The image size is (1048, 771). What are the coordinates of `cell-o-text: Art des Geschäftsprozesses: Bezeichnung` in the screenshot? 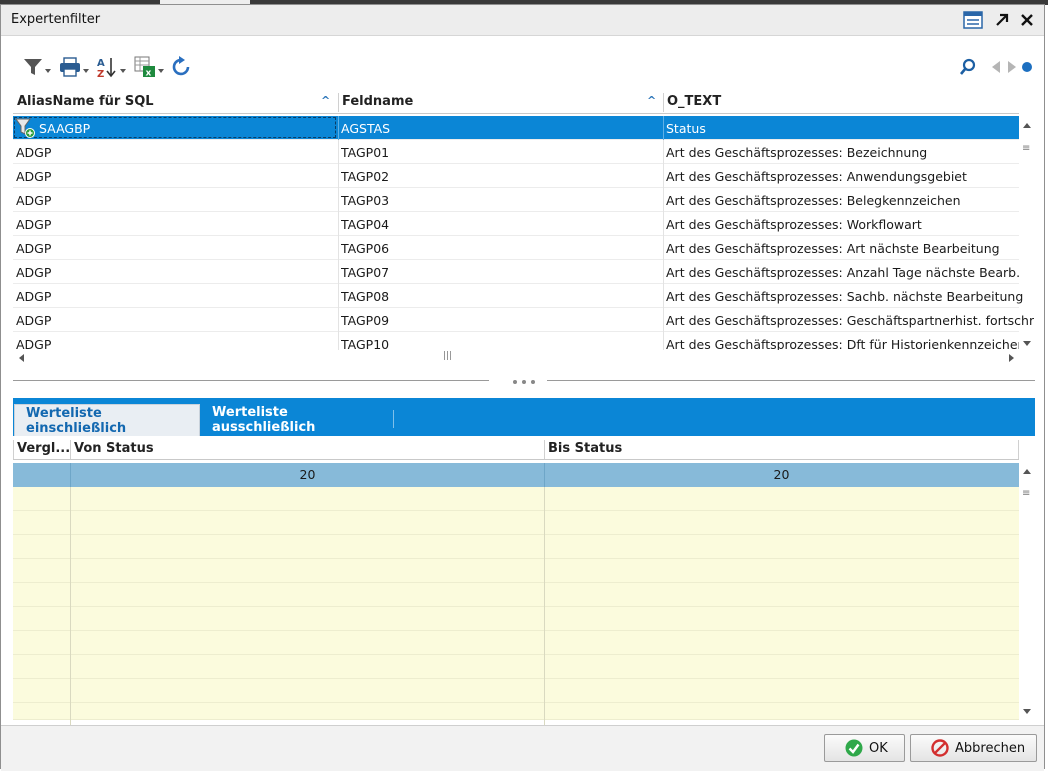 It's located at (797, 152).